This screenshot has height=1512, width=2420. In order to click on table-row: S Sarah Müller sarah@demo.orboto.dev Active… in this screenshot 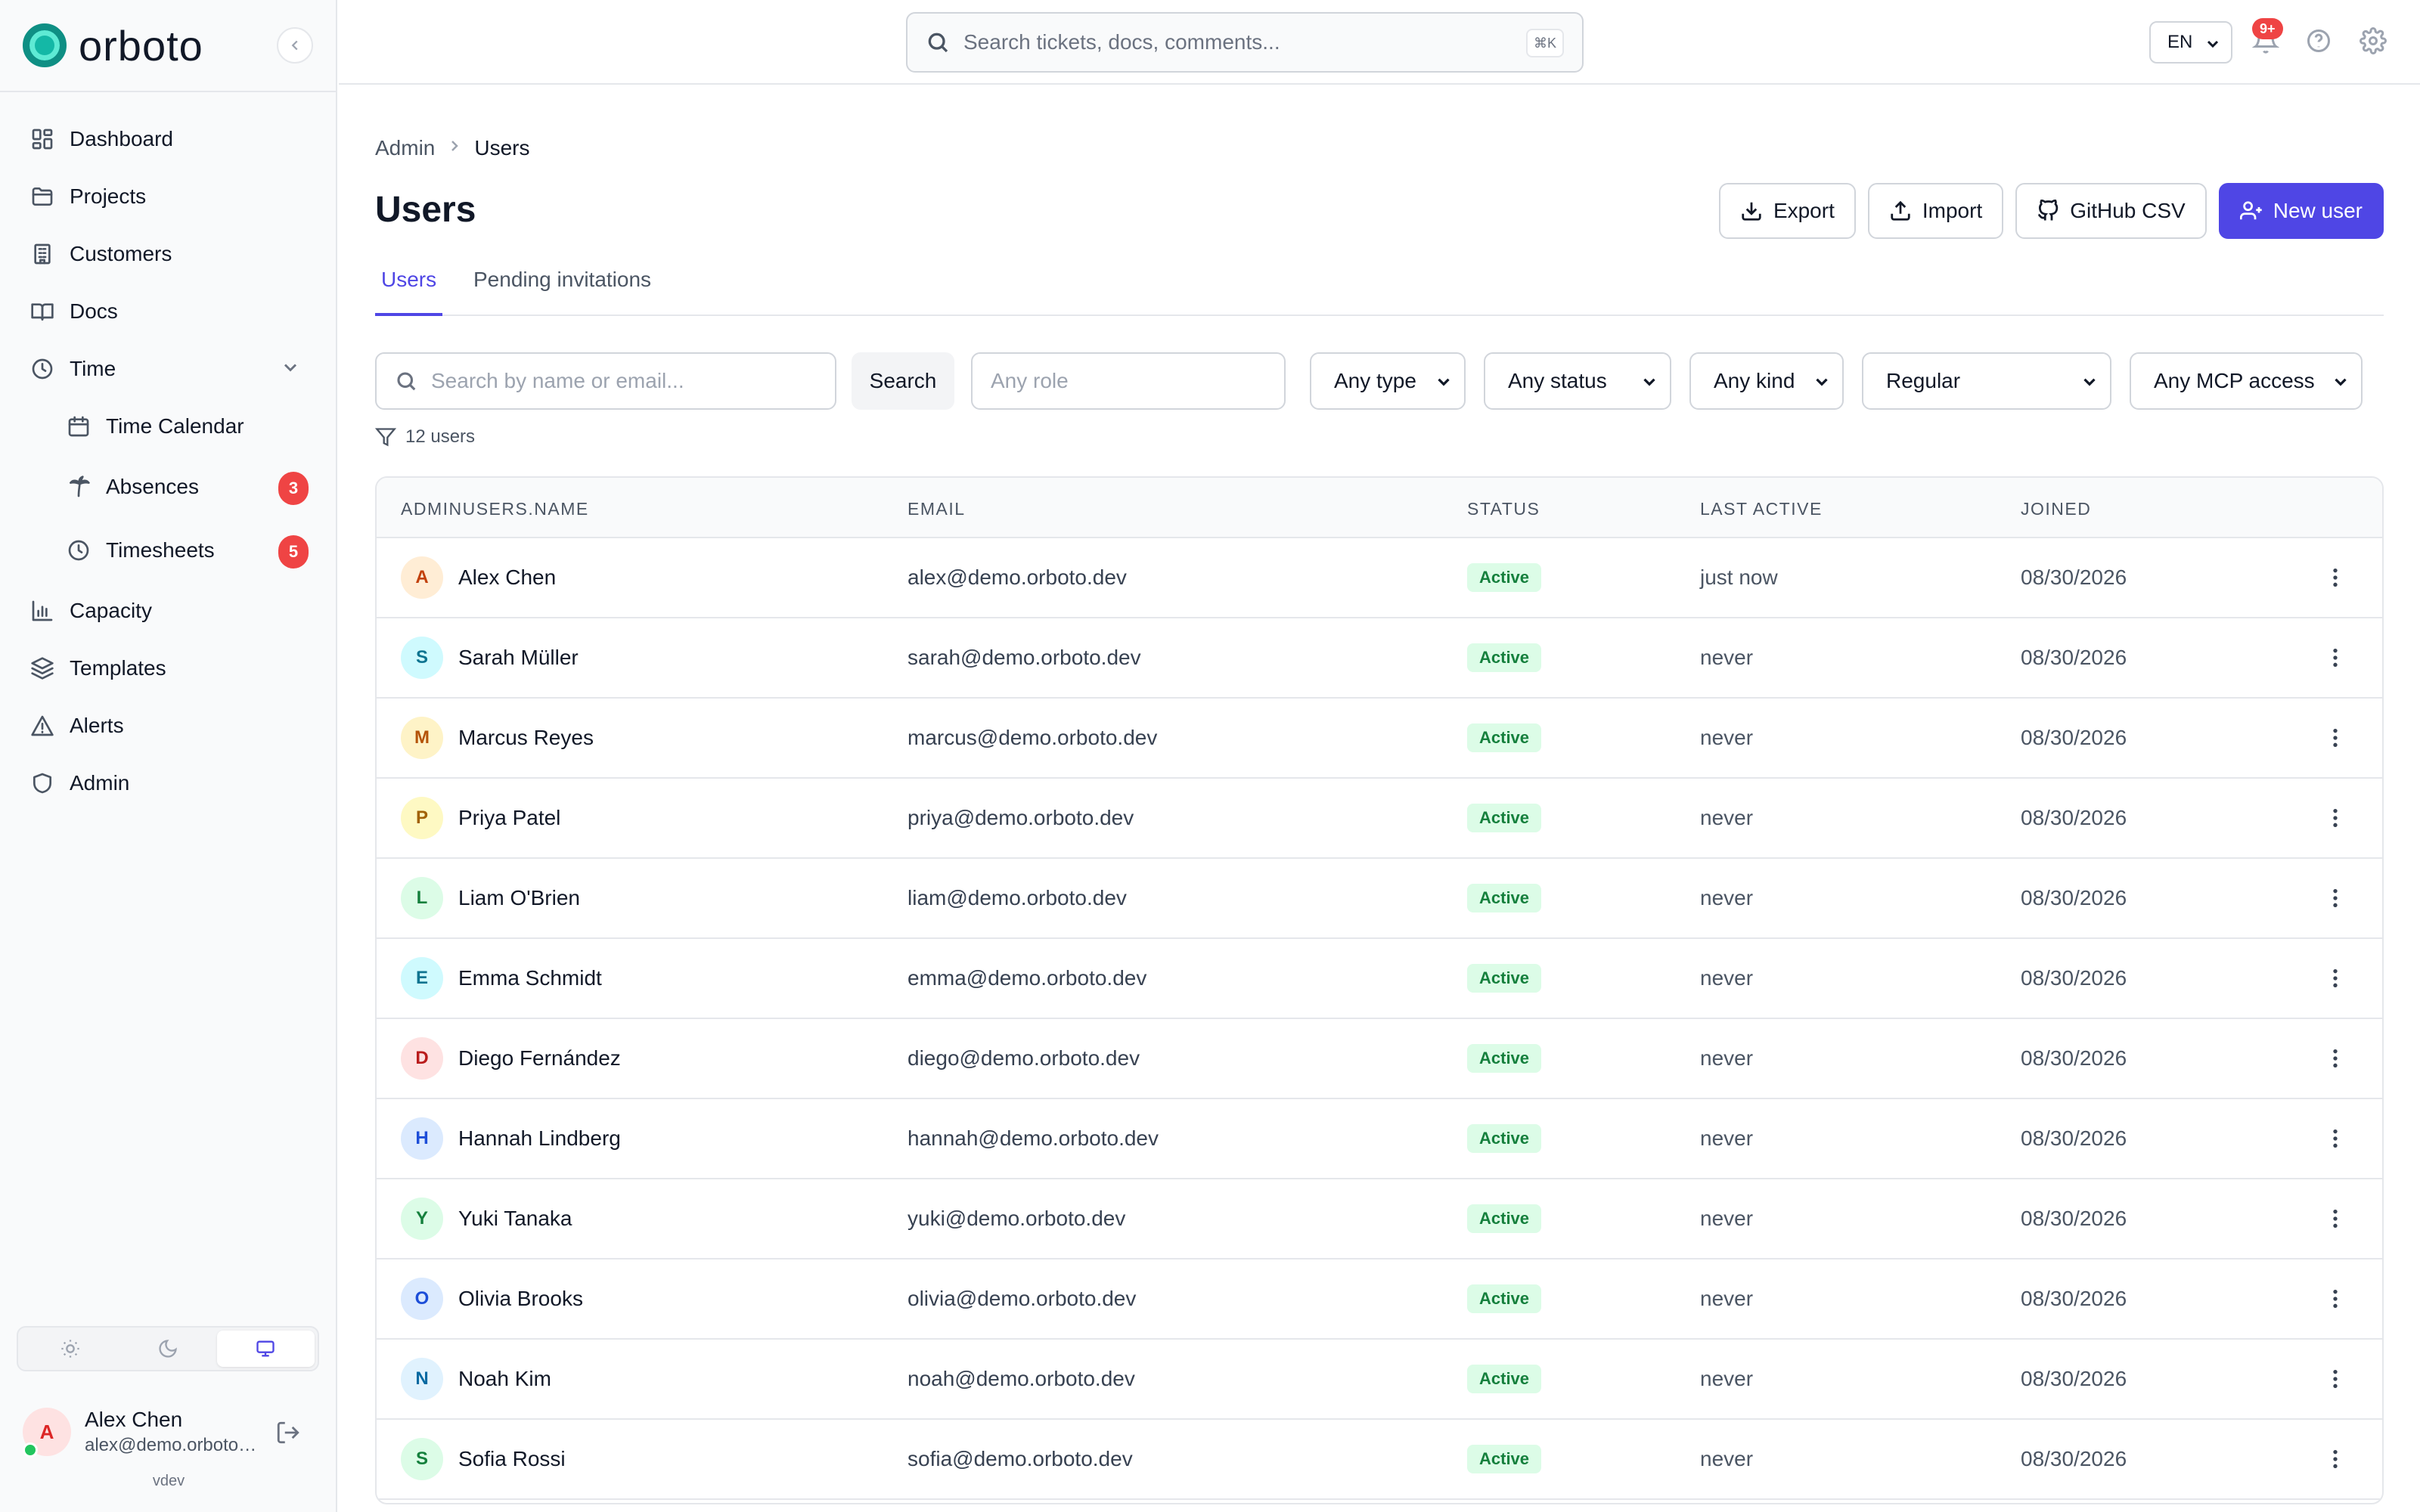, I will do `click(1379, 658)`.